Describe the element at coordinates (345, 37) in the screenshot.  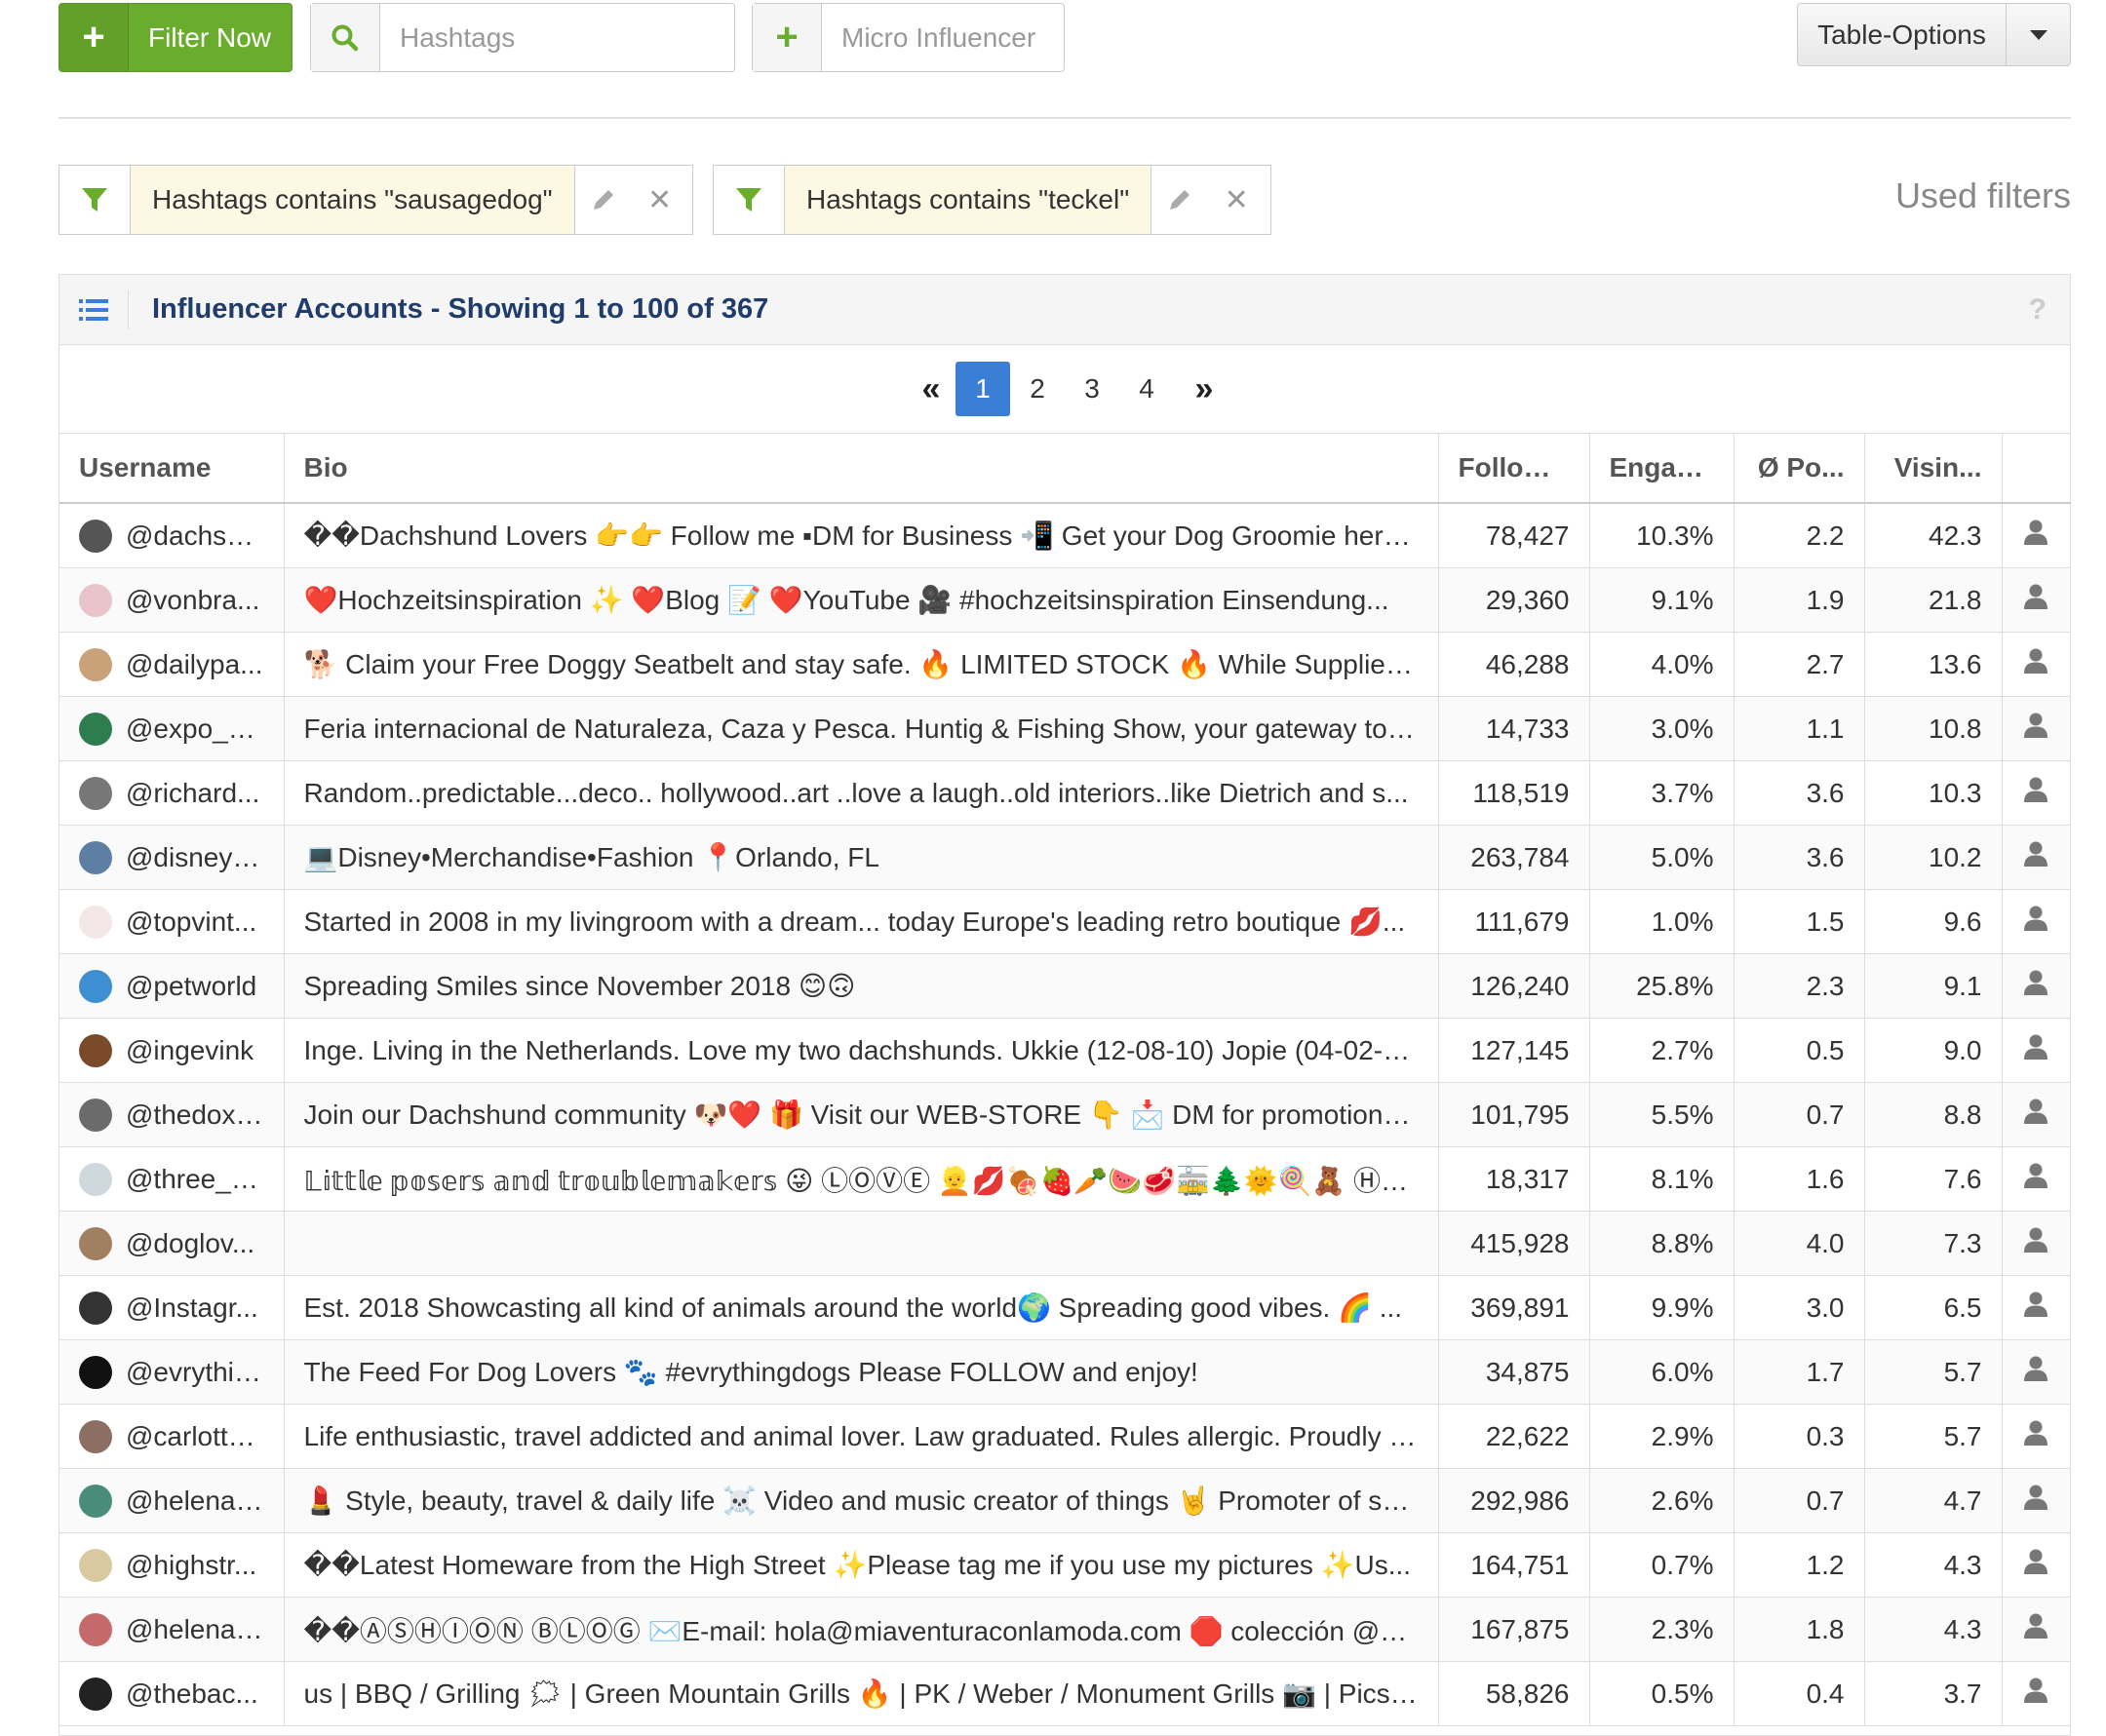
I see `search-icon` at that location.